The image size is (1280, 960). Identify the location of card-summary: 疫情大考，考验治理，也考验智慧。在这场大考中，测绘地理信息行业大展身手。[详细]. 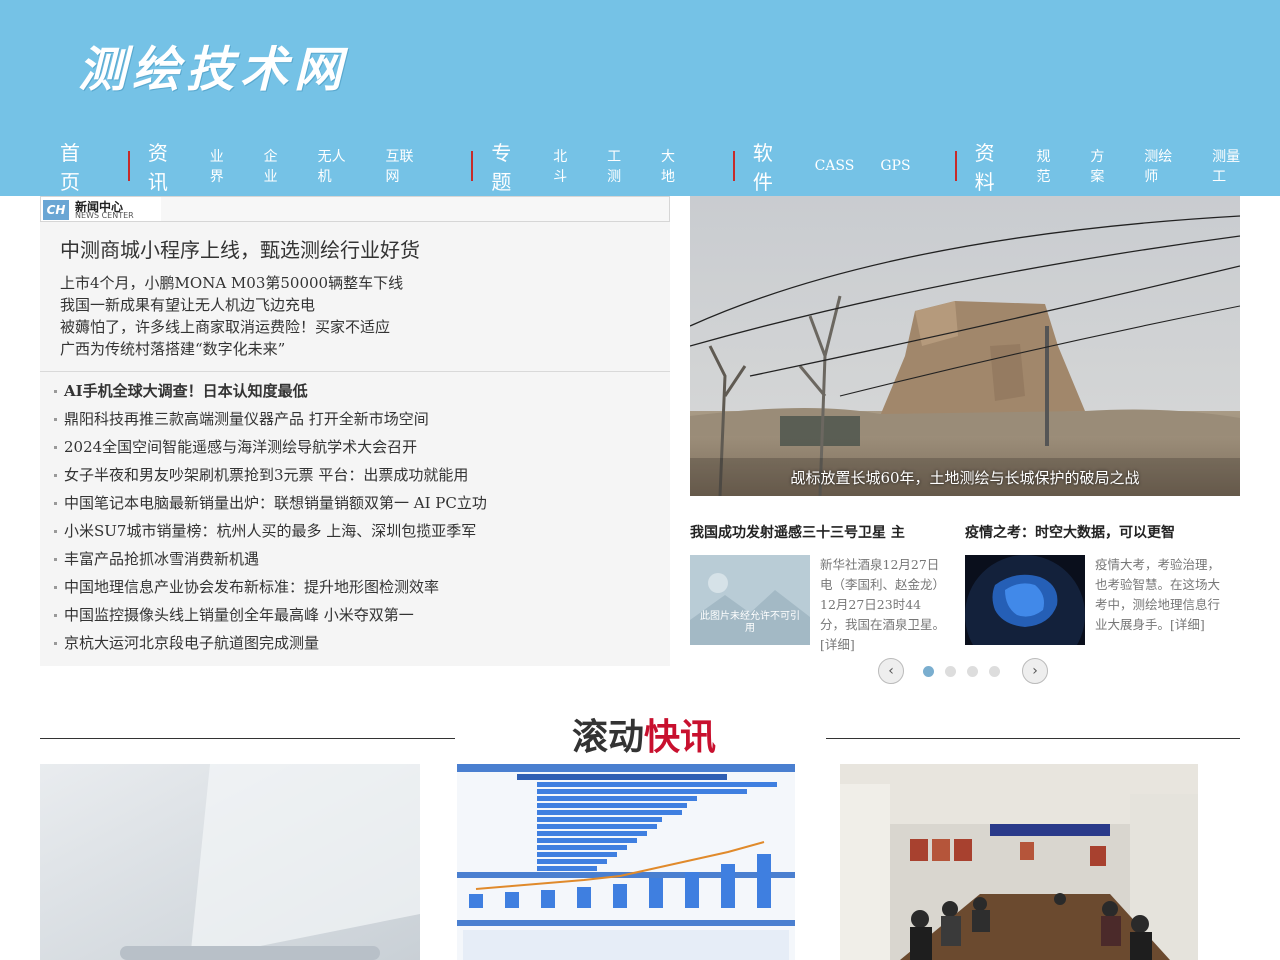
(1158, 594).